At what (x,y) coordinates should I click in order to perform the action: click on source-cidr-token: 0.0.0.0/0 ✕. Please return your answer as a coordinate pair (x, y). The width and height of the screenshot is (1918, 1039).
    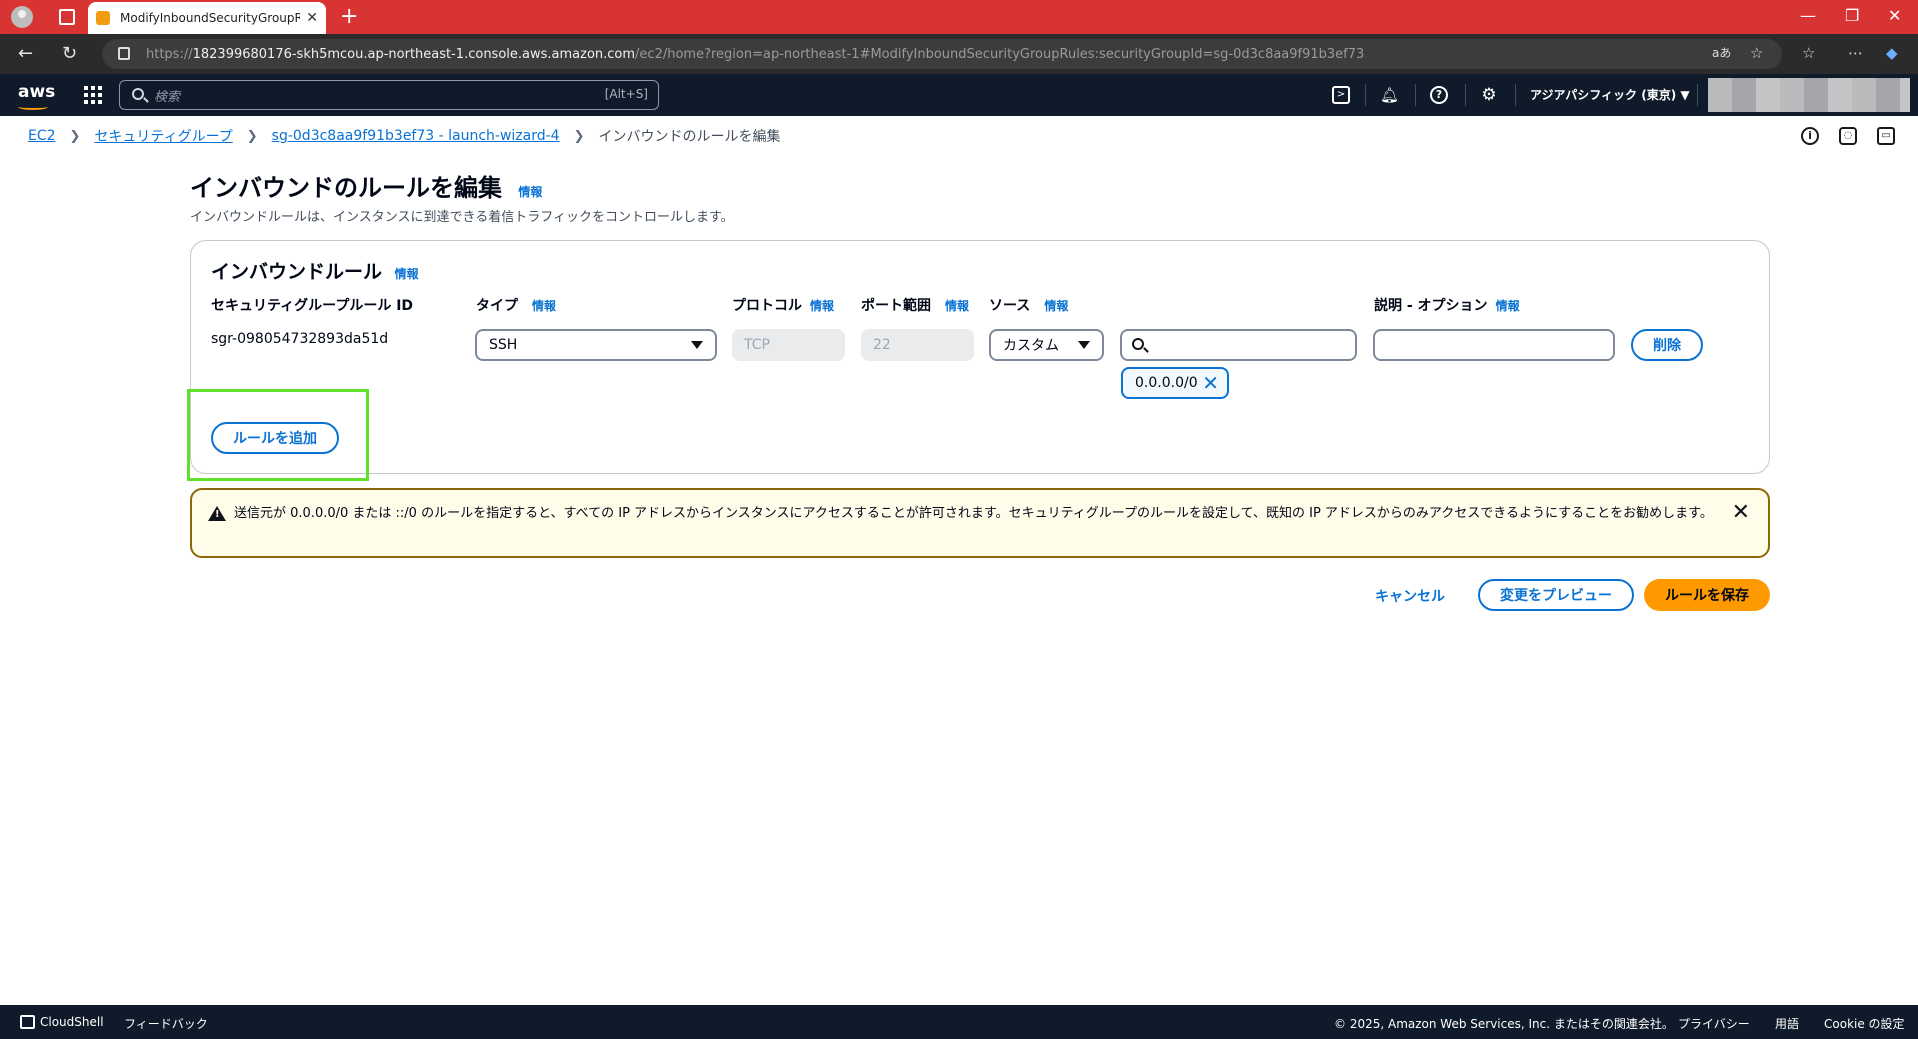
    Looking at the image, I should click on (1175, 383).